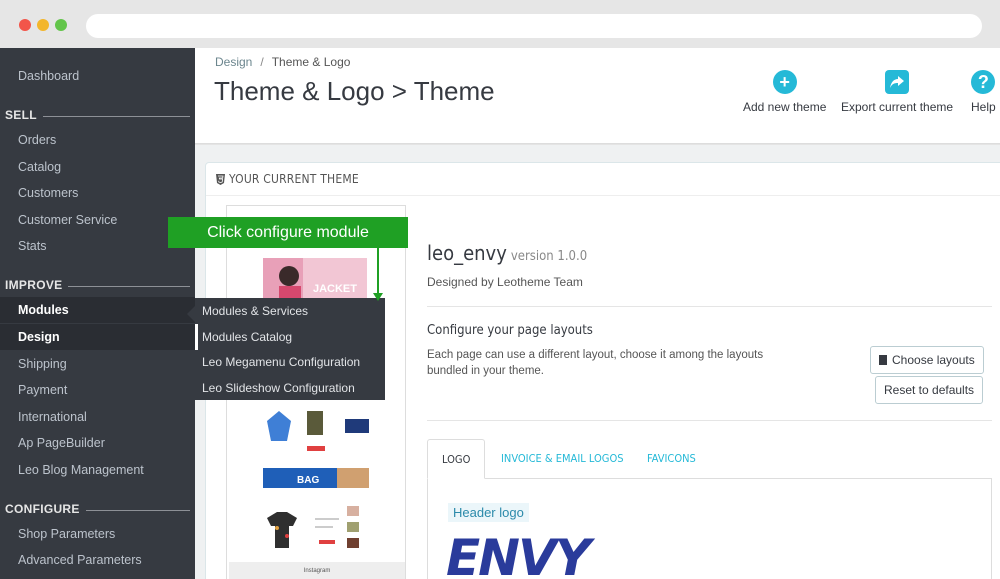 The height and width of the screenshot is (579, 1000). I want to click on file-icon, so click(883, 360).